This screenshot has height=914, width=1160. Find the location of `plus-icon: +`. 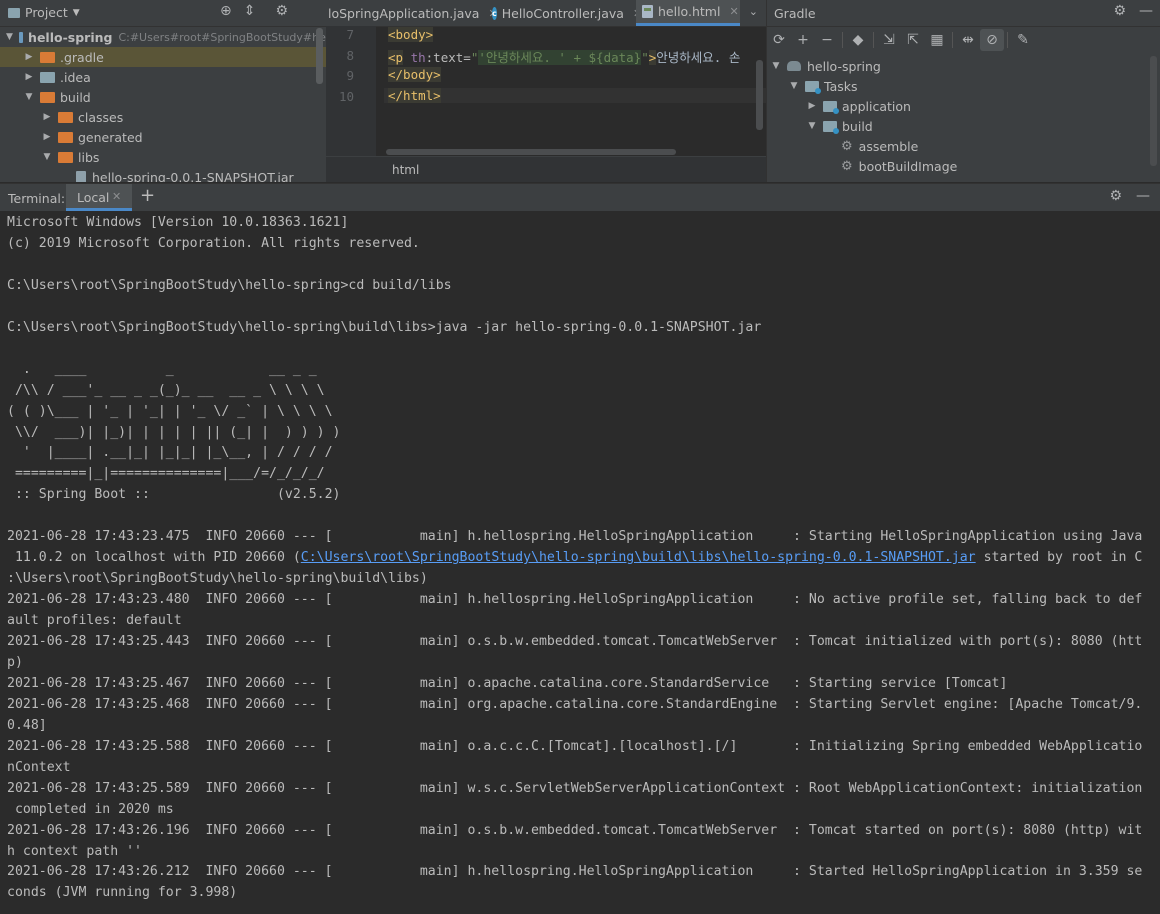

plus-icon: + is located at coordinates (803, 40).